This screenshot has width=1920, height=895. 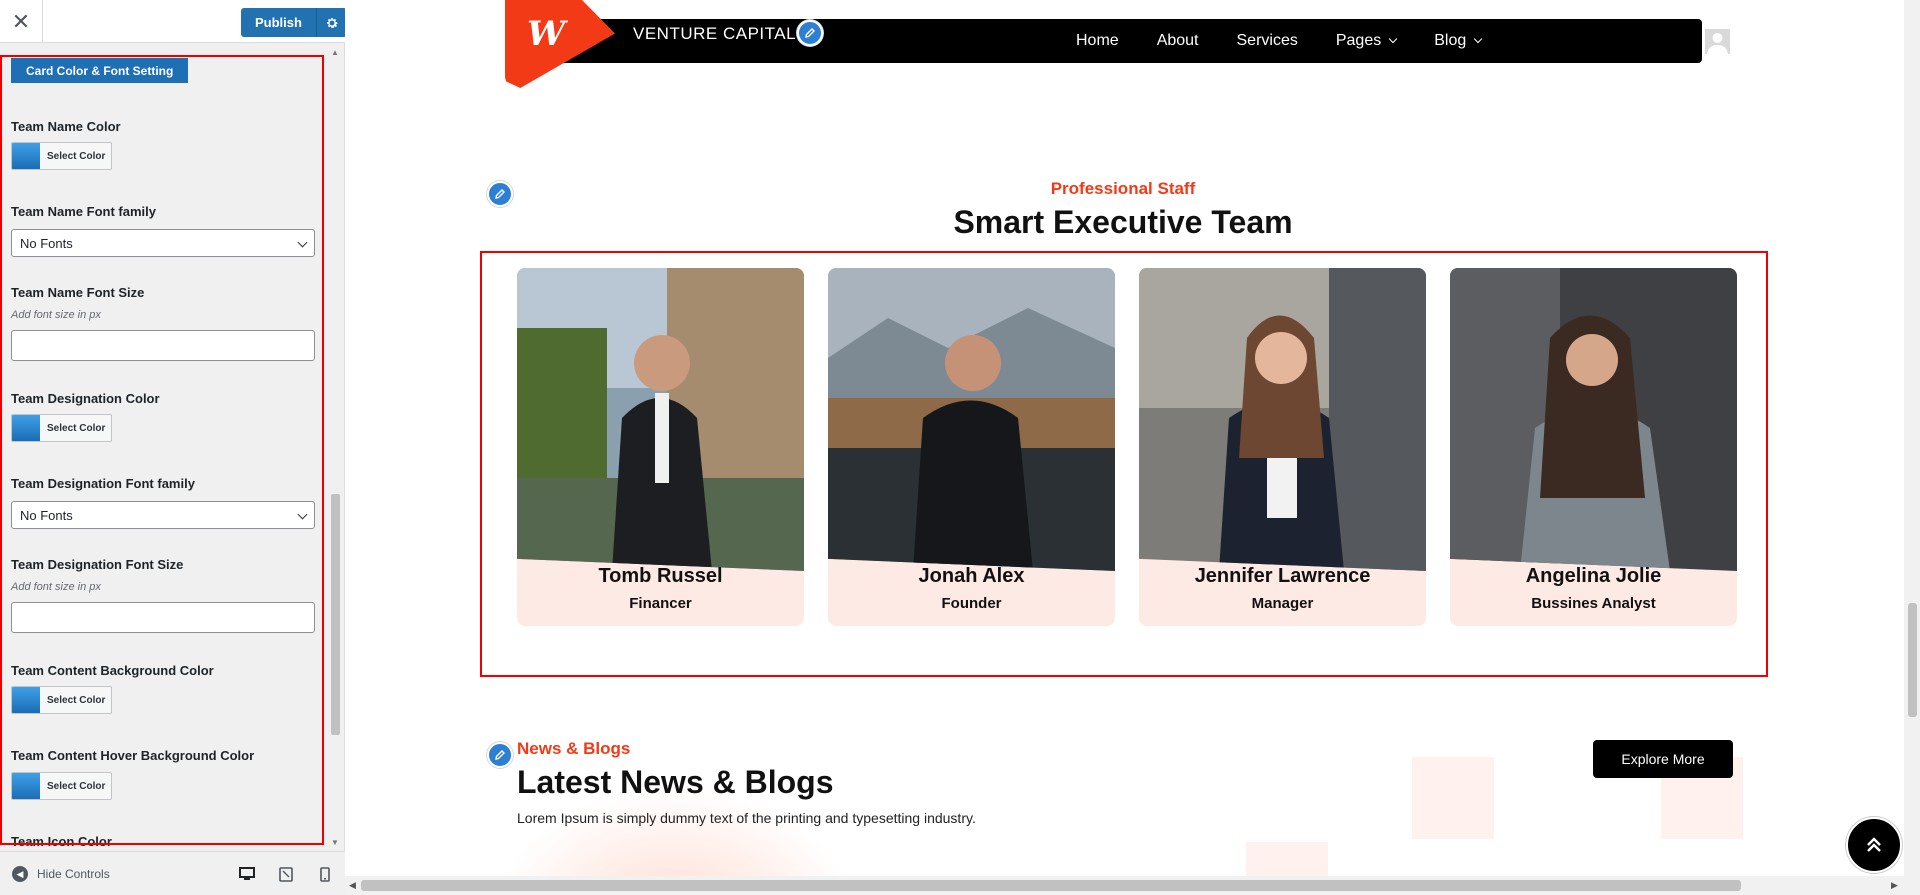 I want to click on hide-controls-button: ◀ Hide Controls, so click(x=61, y=874).